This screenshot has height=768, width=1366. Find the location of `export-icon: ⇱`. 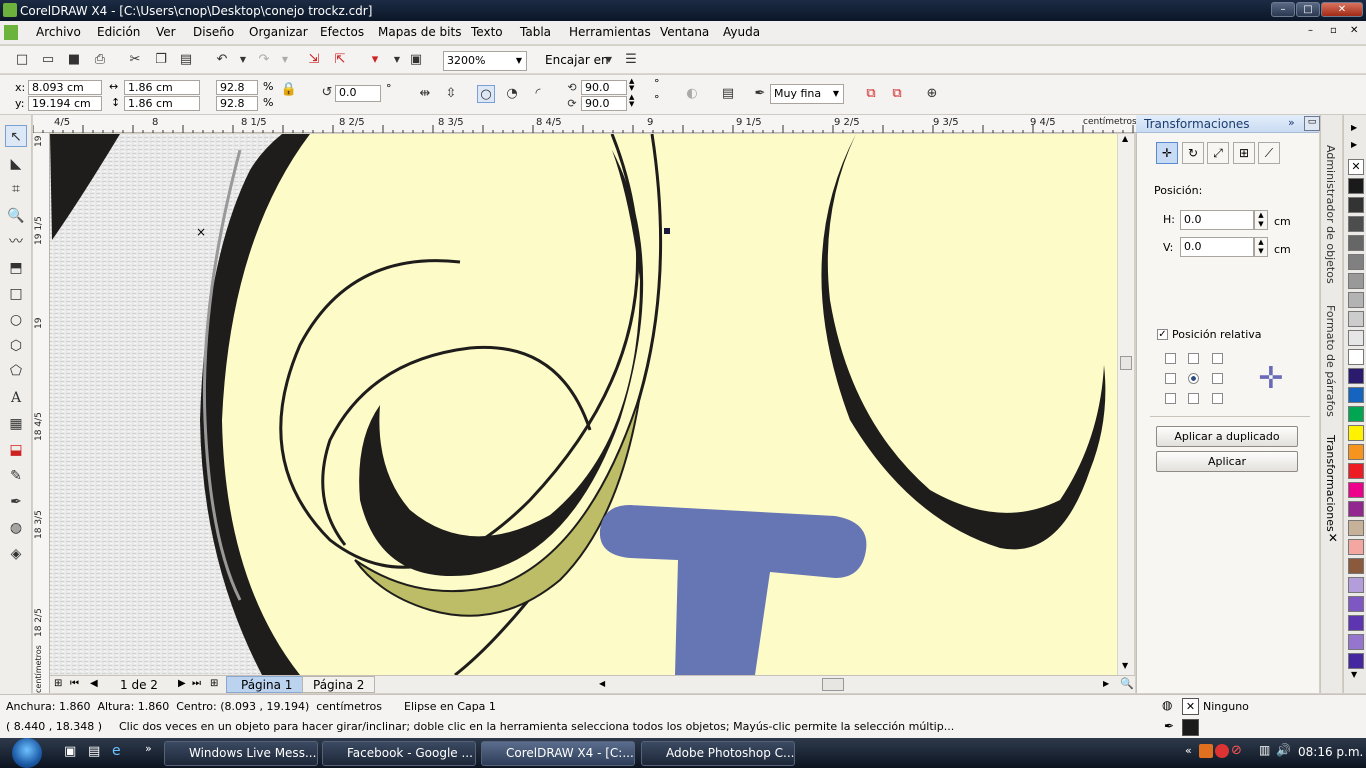

export-icon: ⇱ is located at coordinates (340, 60).